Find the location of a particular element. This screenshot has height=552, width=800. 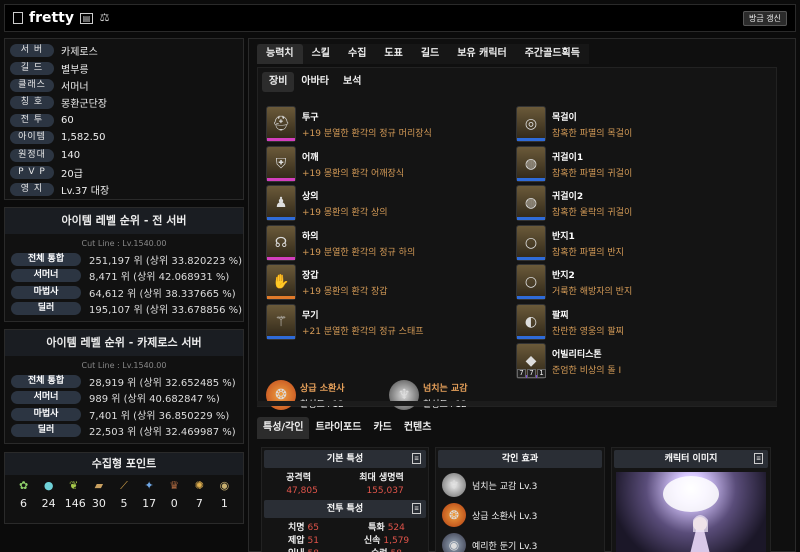

engravings-header: 각인 효과 is located at coordinates (520, 459).